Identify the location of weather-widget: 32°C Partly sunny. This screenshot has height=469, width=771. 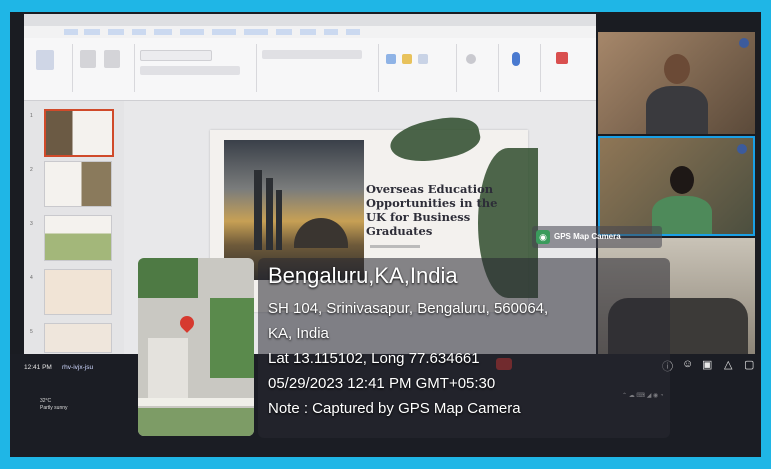
(54, 405).